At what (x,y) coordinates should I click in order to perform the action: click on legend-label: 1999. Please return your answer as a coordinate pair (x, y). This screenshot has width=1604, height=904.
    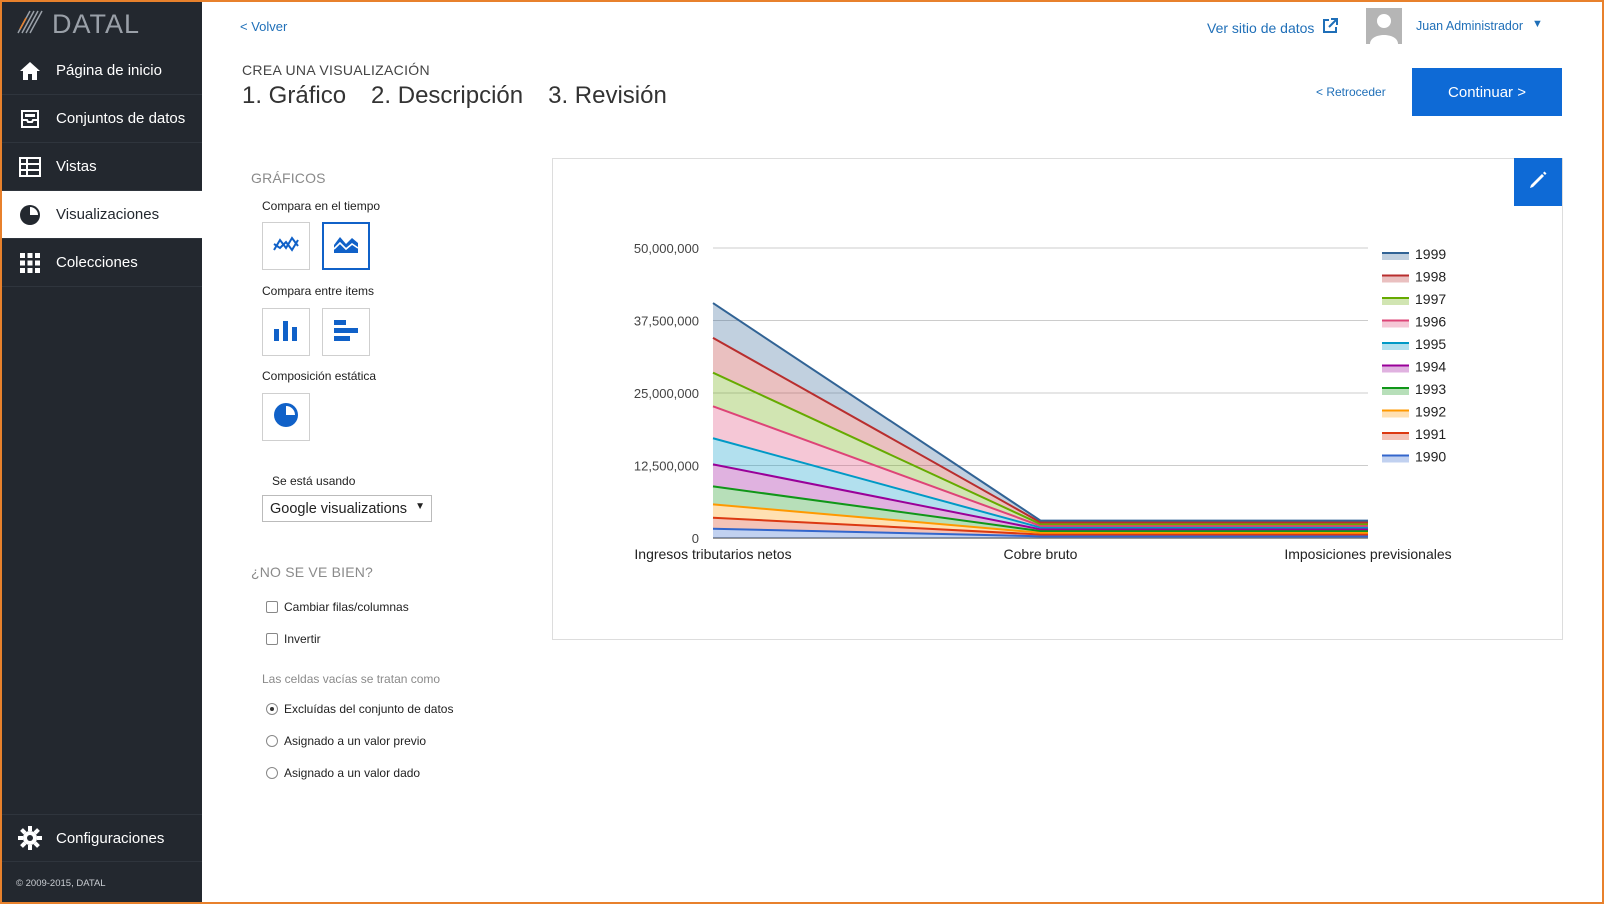
    Looking at the image, I should click on (1430, 254).